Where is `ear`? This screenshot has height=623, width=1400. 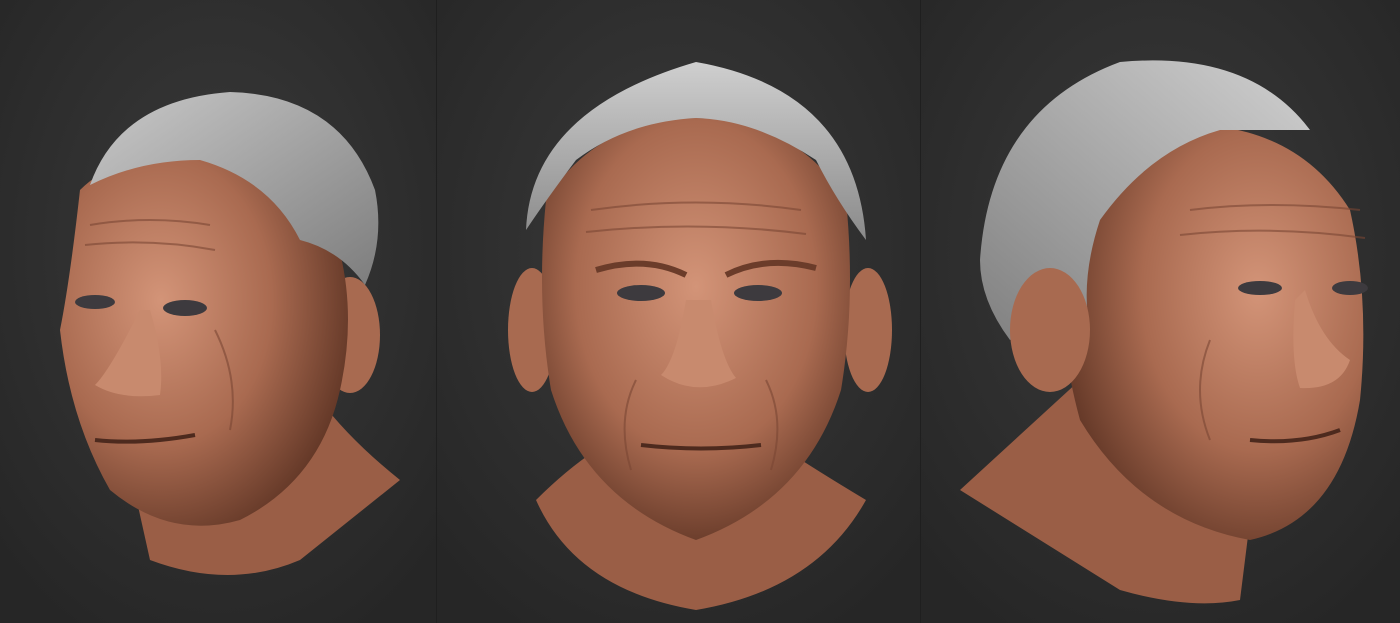 ear is located at coordinates (1050, 330).